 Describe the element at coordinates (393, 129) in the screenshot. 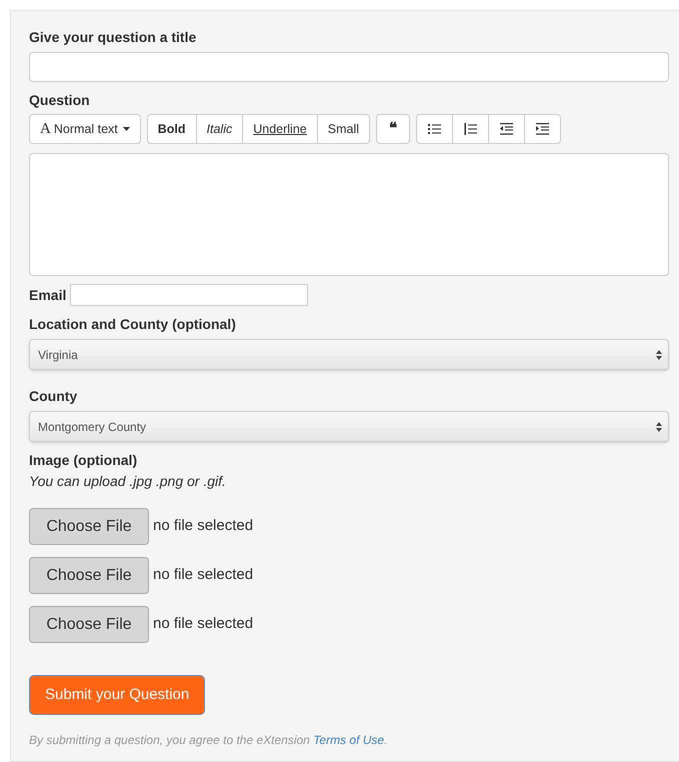

I see `quote-button: ❝` at that location.